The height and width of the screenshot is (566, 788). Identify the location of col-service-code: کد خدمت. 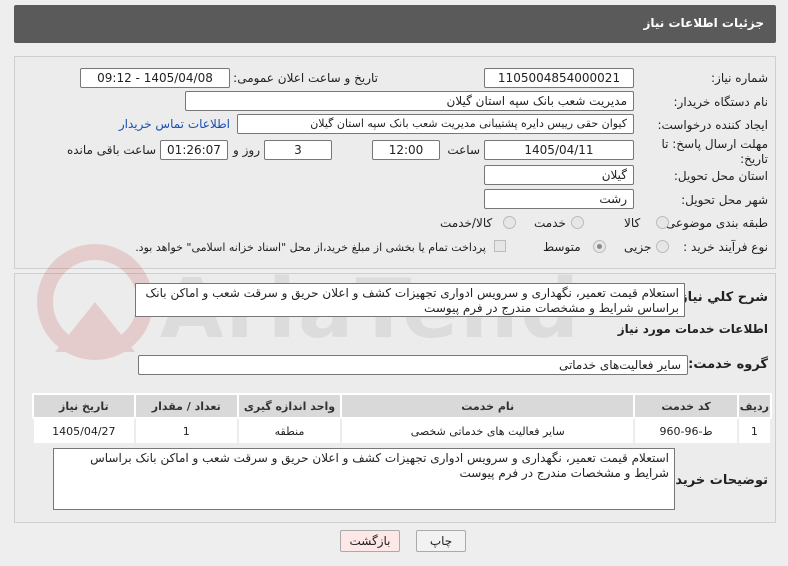
(686, 406).